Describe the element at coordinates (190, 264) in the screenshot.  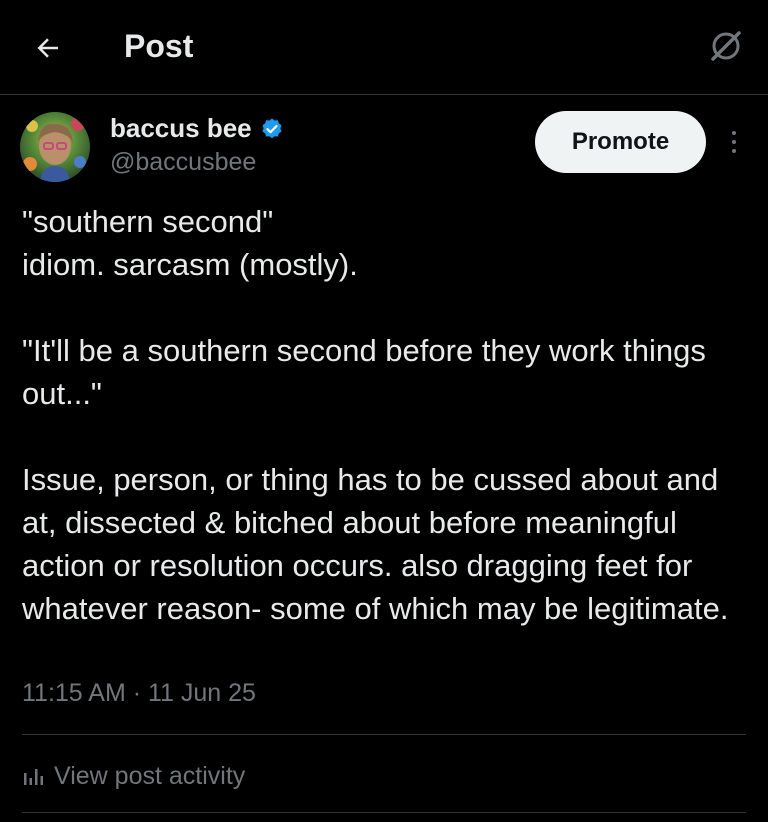
I see `post-line: idiom. sarcasm (mostly).` at that location.